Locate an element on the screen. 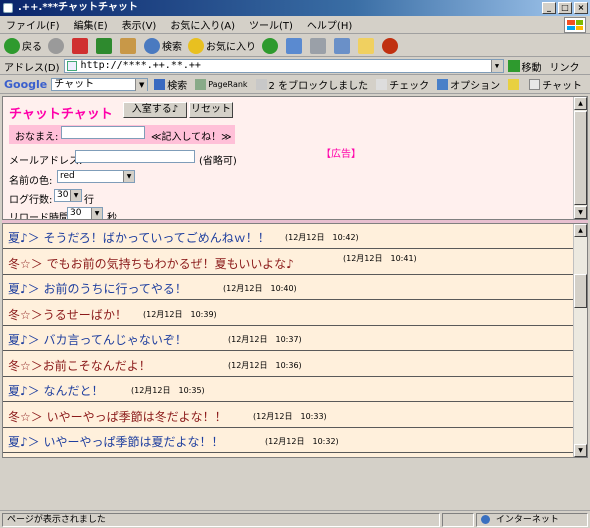  forward-button is located at coordinates (57, 45).